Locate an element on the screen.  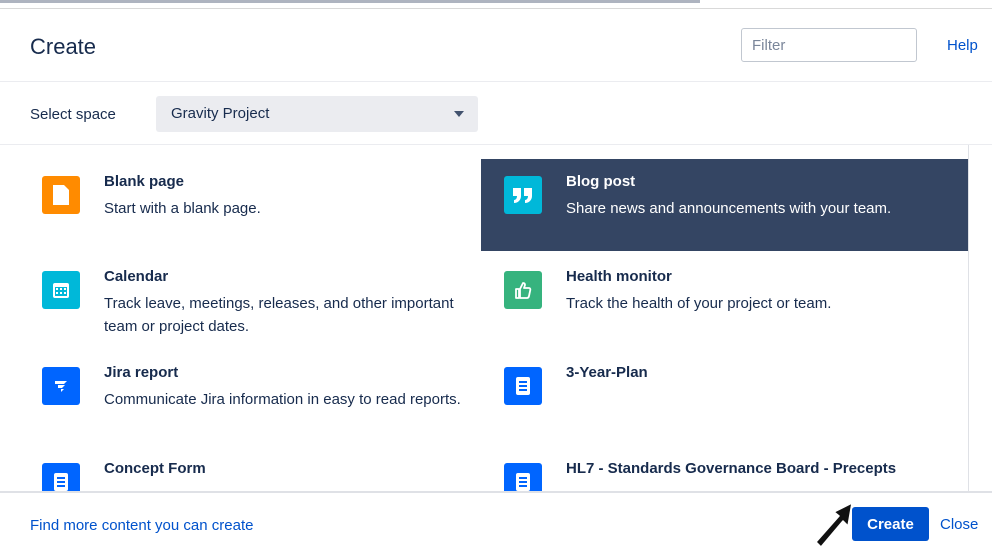
item-name: Health monitor is located at coordinates (619, 276).